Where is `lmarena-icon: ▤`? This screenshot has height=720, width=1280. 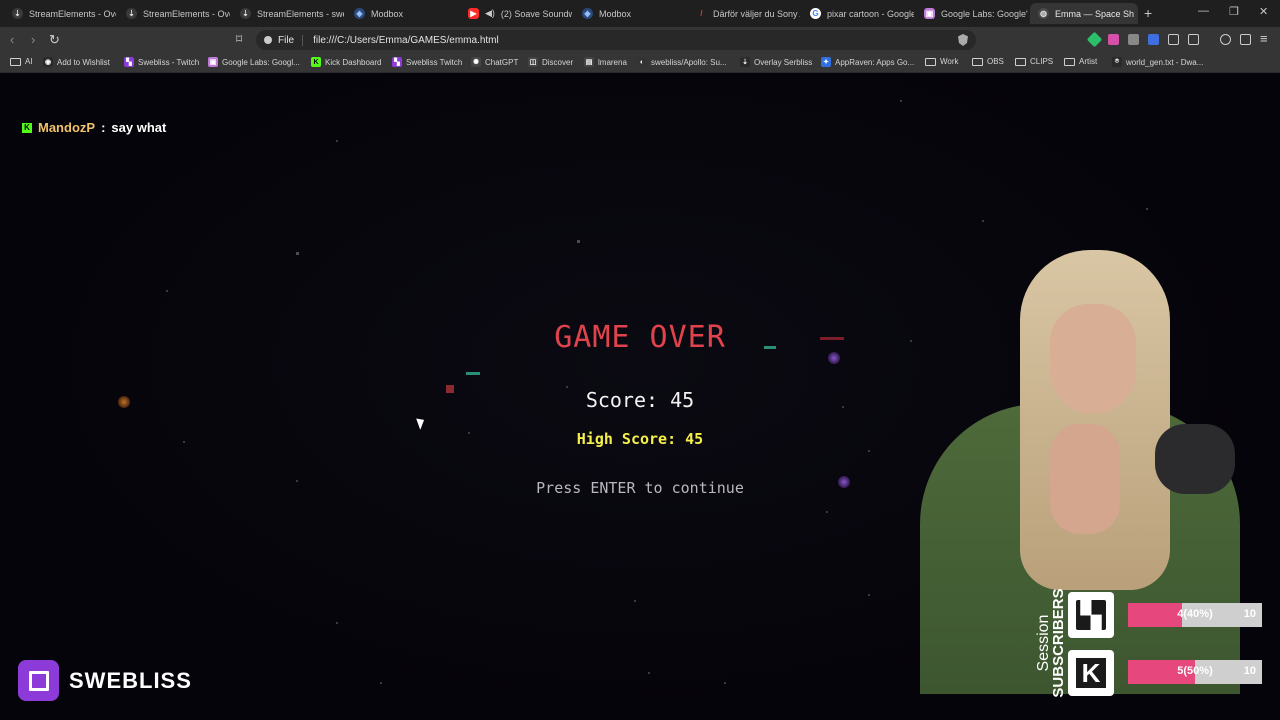
lmarena-icon: ▤ is located at coordinates (589, 62).